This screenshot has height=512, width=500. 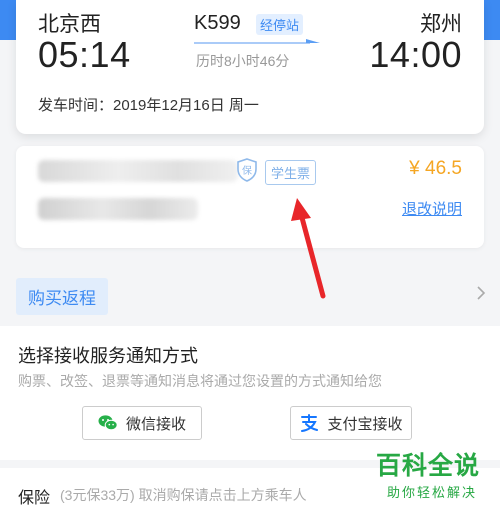 I want to click on watermark-title: 百科全说, so click(x=428, y=466).